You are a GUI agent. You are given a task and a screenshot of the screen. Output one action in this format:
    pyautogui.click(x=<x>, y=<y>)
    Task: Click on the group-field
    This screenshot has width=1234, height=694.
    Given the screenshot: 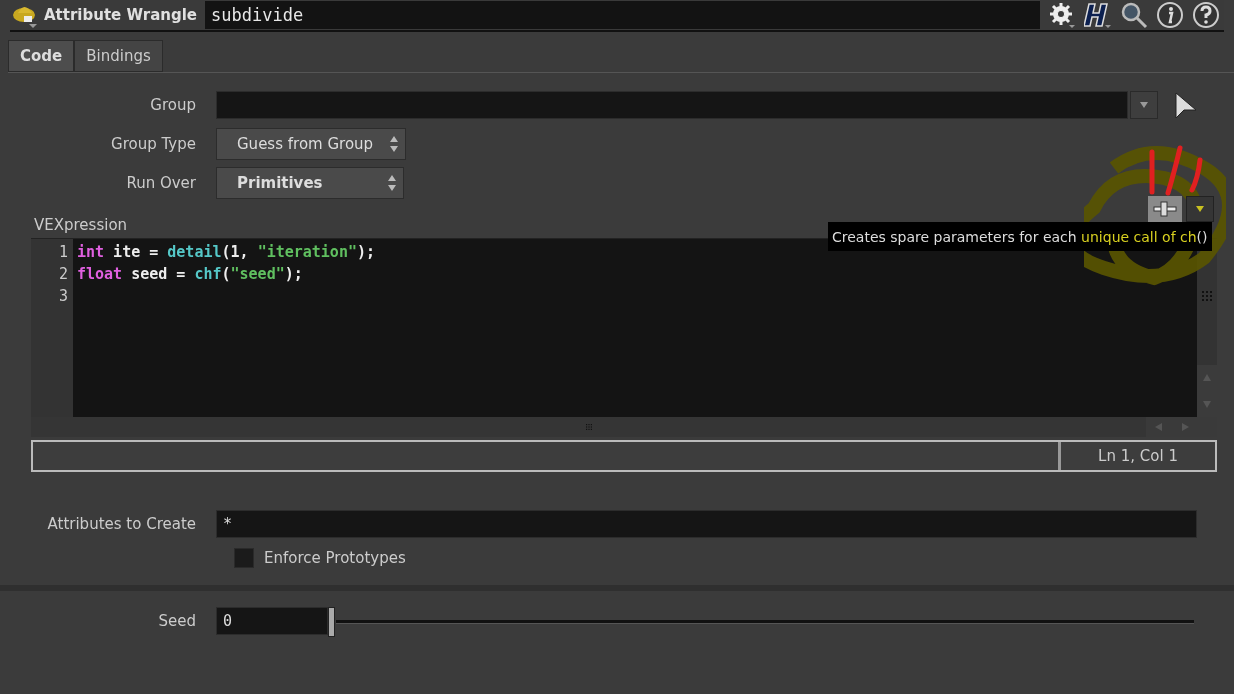 What is the action you would take?
    pyautogui.click(x=672, y=104)
    